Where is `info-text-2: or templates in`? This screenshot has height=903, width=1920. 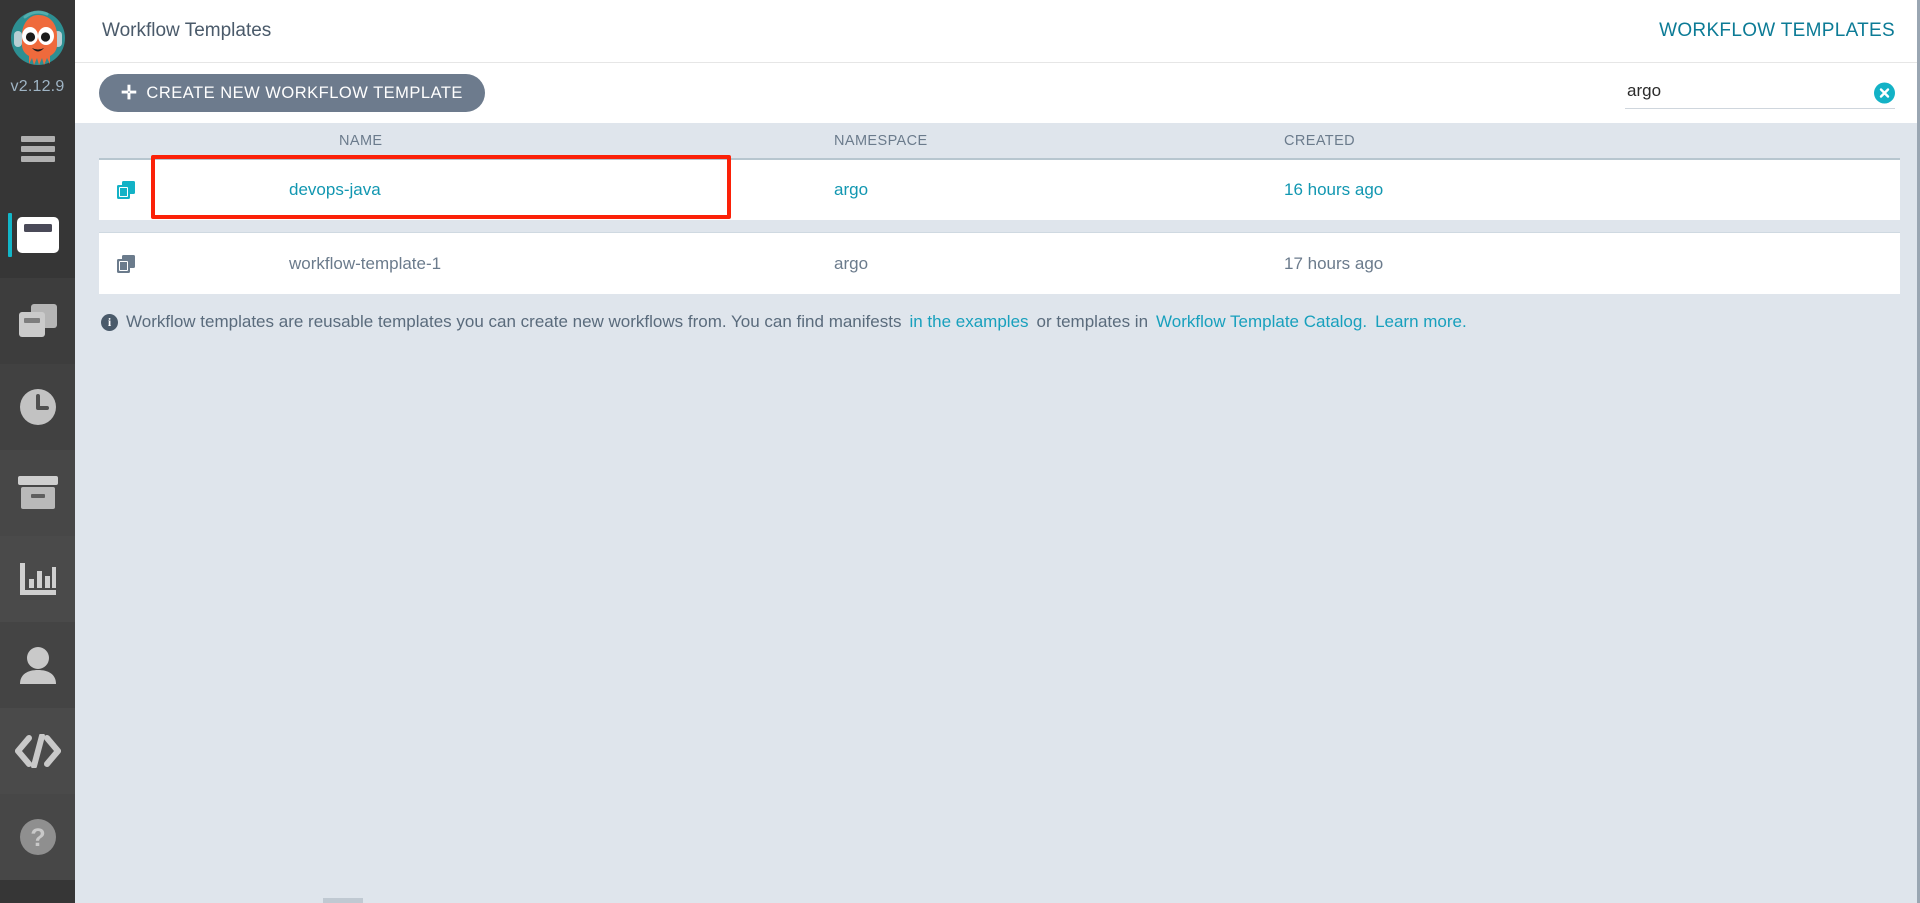
info-text-2: or templates in is located at coordinates (1092, 321).